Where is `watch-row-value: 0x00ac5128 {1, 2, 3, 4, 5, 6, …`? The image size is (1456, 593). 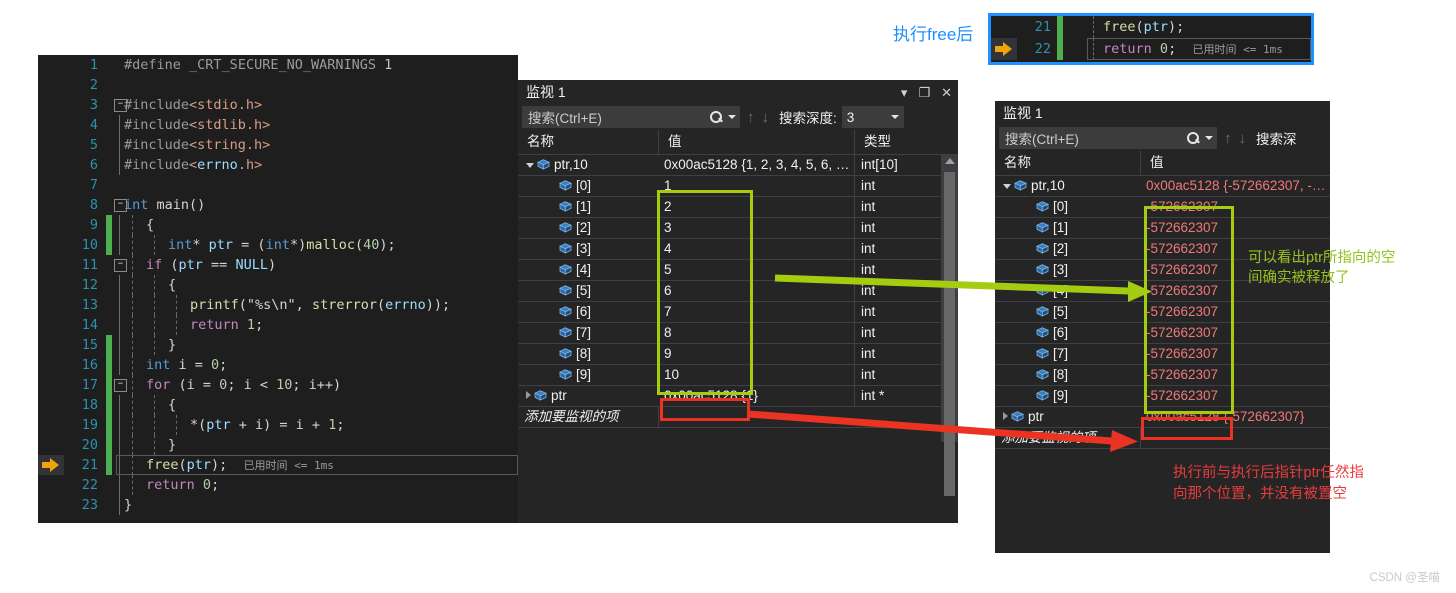 watch-row-value: 0x00ac5128 {1, 2, 3, 4, 5, 6, … is located at coordinates (756, 165).